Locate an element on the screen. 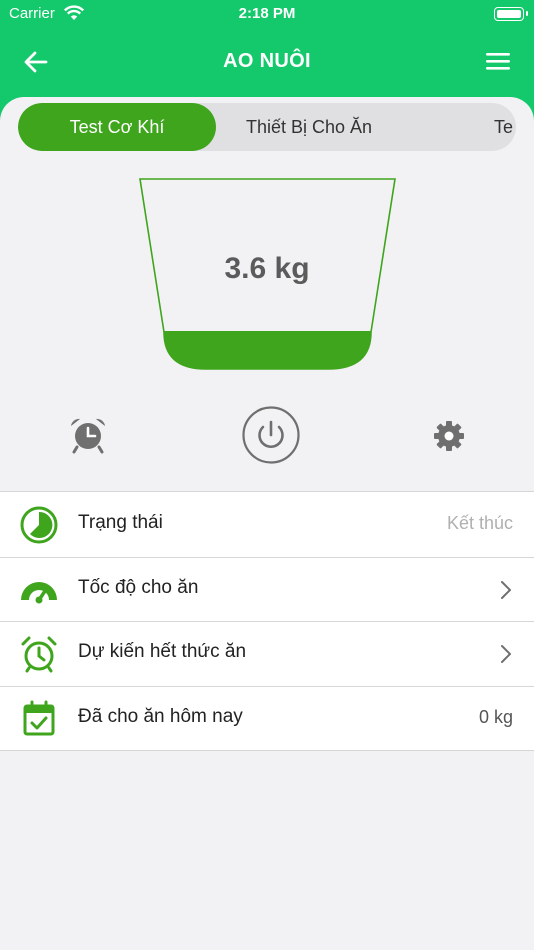  tab-thiet-bi-cho-an: Thiết Bị Cho Ăn is located at coordinates (309, 127).